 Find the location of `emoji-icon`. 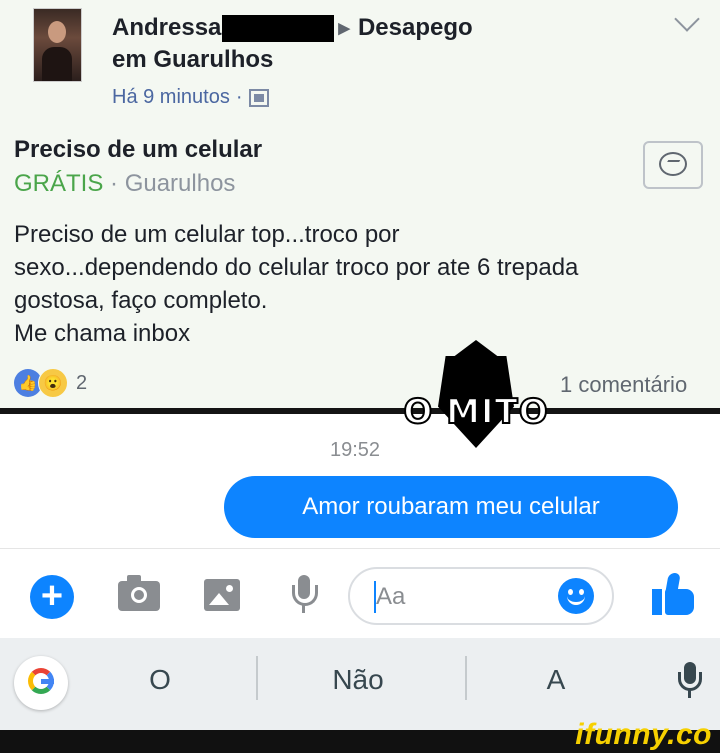

emoji-icon is located at coordinates (576, 596).